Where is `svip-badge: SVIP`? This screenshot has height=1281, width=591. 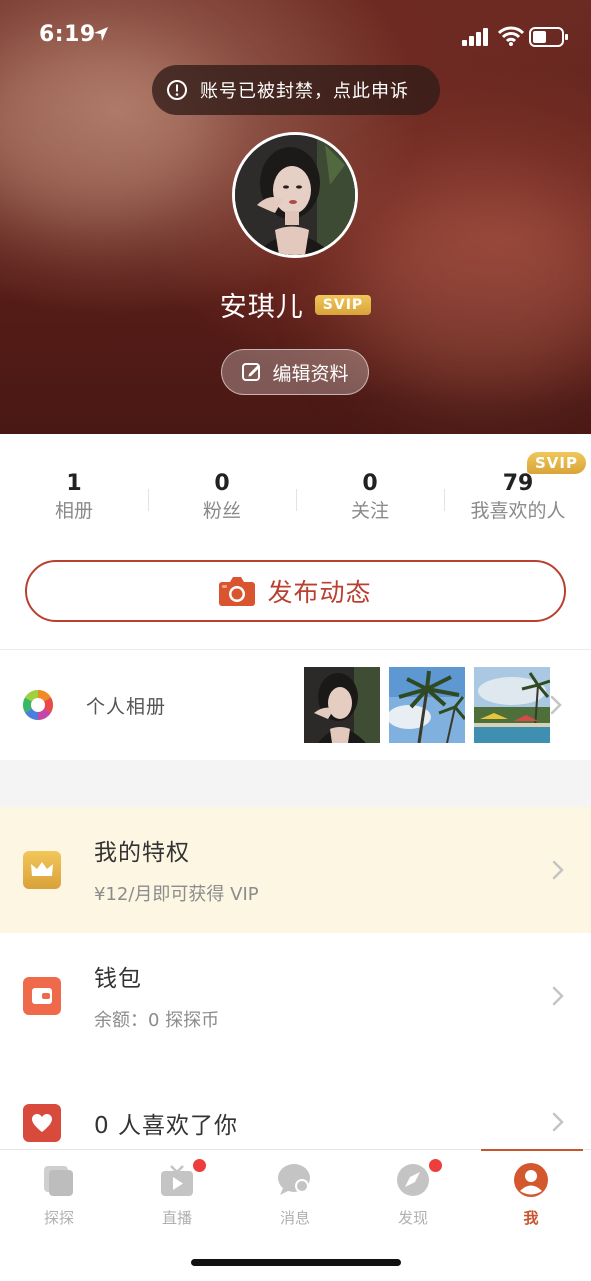 svip-badge: SVIP is located at coordinates (343, 304).